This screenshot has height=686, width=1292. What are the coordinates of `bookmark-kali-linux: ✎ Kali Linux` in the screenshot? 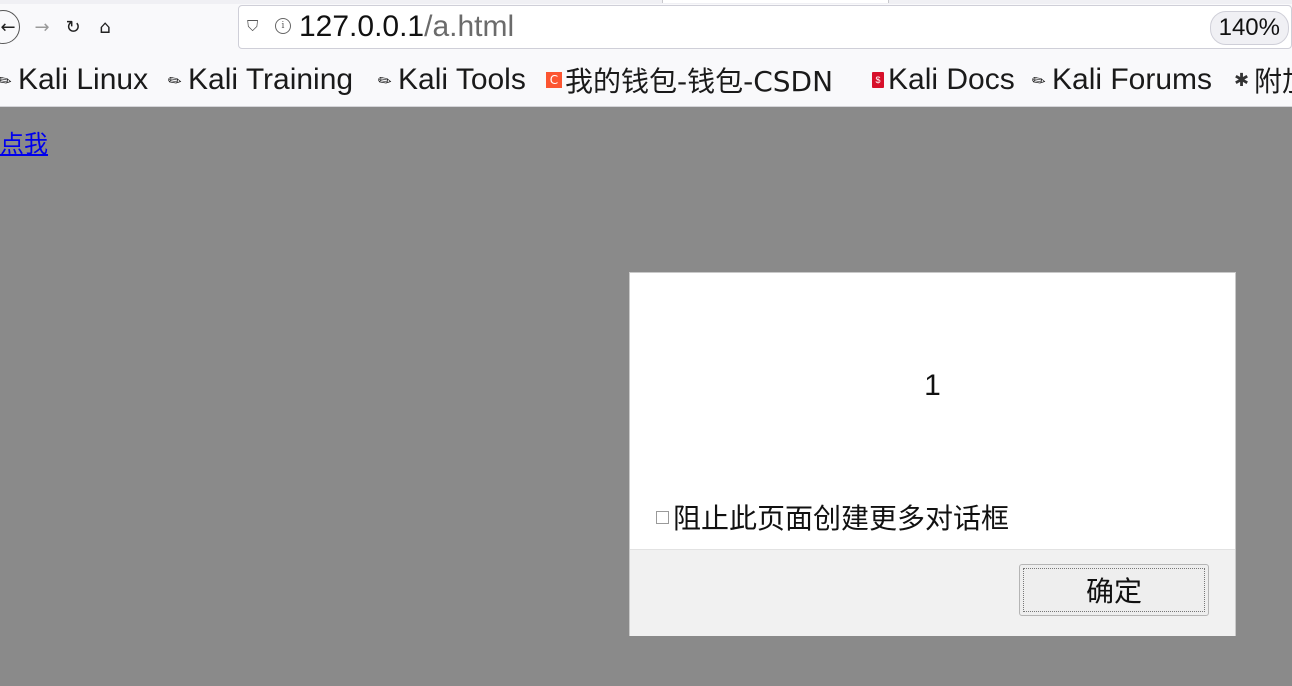 It's located at (74, 80).